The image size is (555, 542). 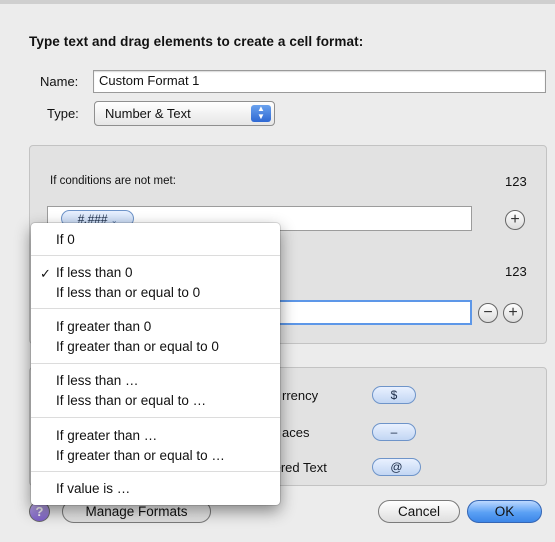 I want to click on menu-item-if-0: If 0, so click(x=65, y=239).